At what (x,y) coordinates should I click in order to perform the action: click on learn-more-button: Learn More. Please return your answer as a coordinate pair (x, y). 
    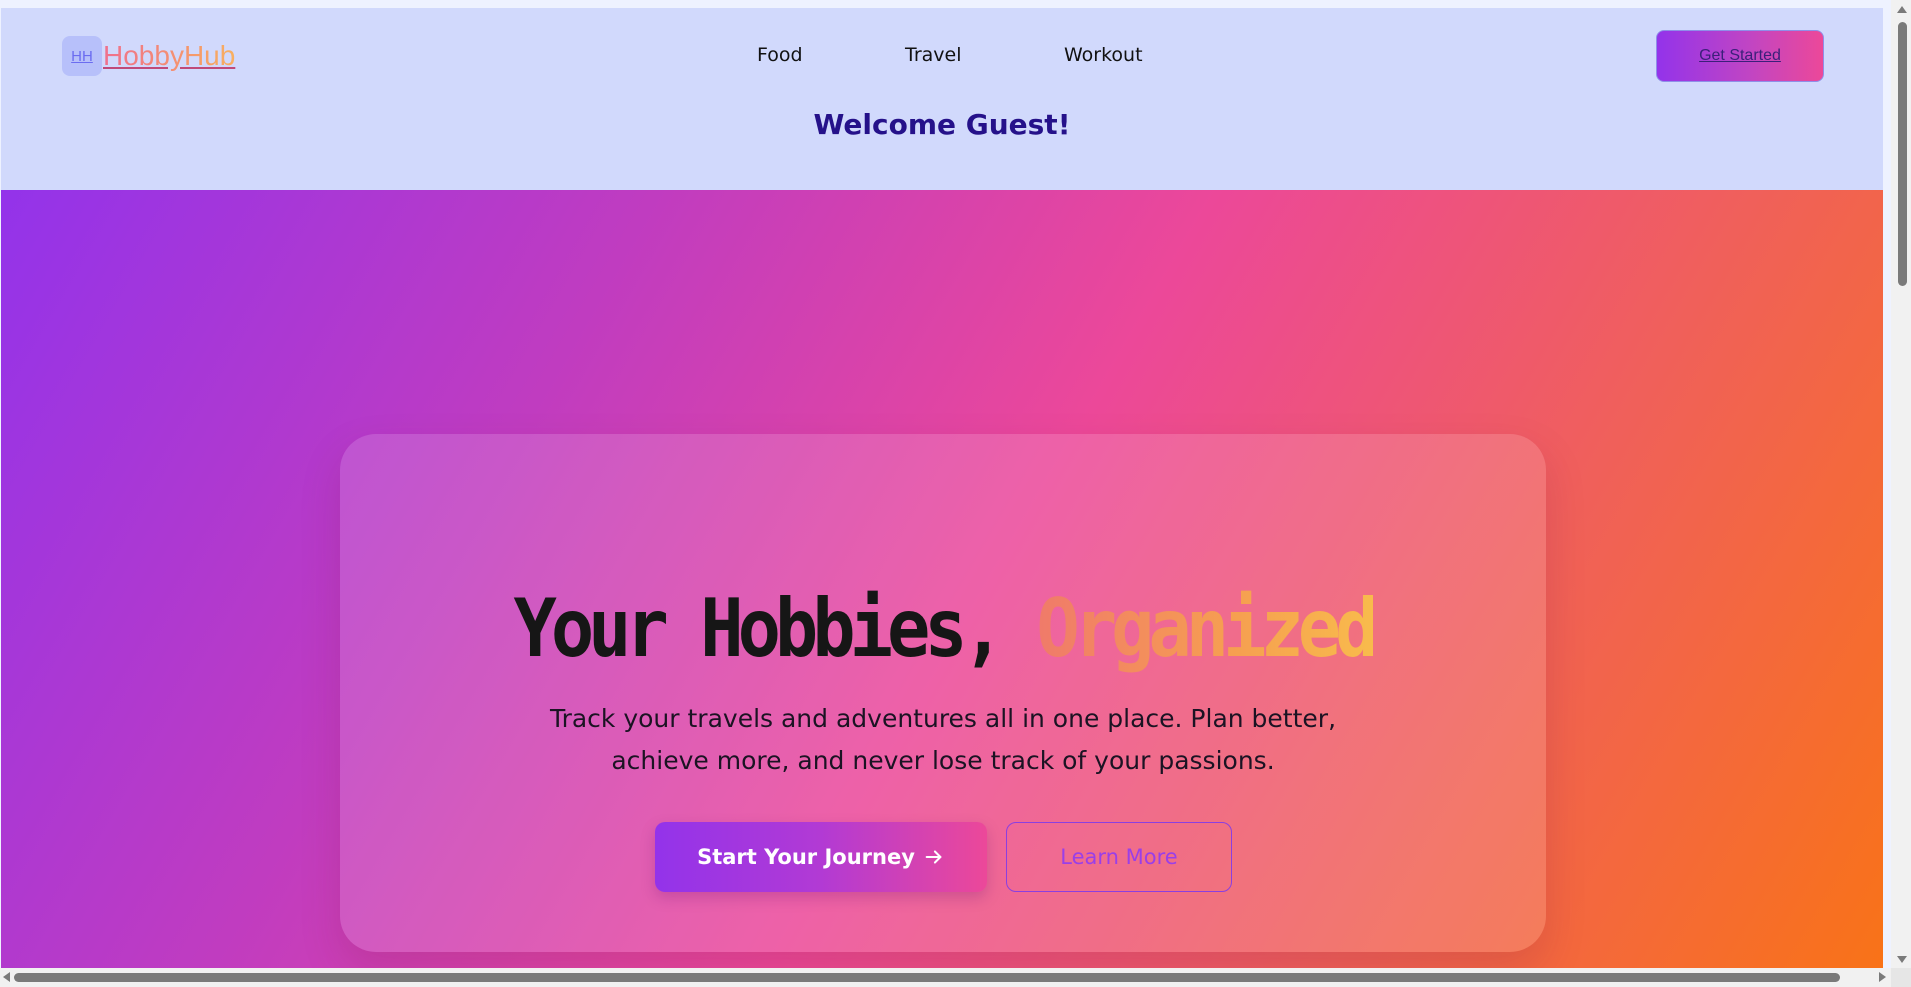
    Looking at the image, I should click on (1119, 857).